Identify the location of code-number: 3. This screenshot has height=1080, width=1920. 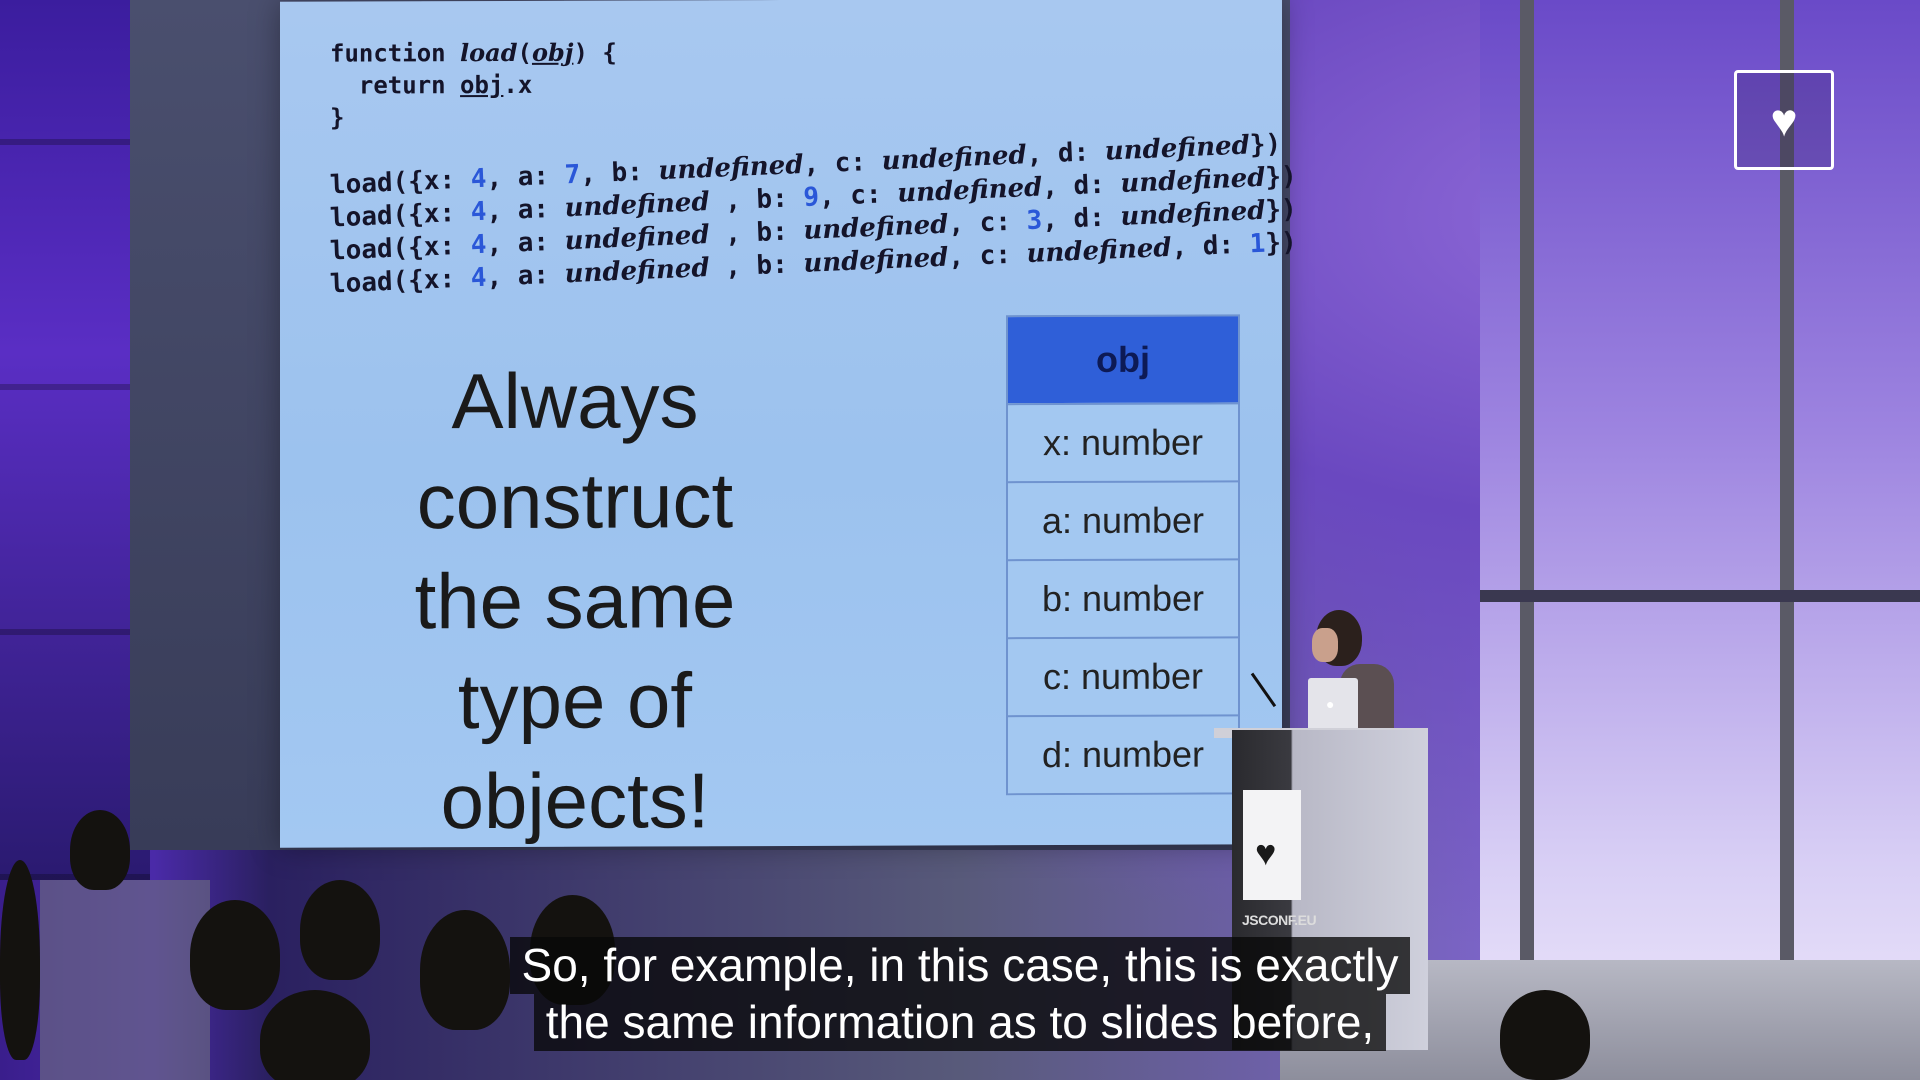
(1034, 221).